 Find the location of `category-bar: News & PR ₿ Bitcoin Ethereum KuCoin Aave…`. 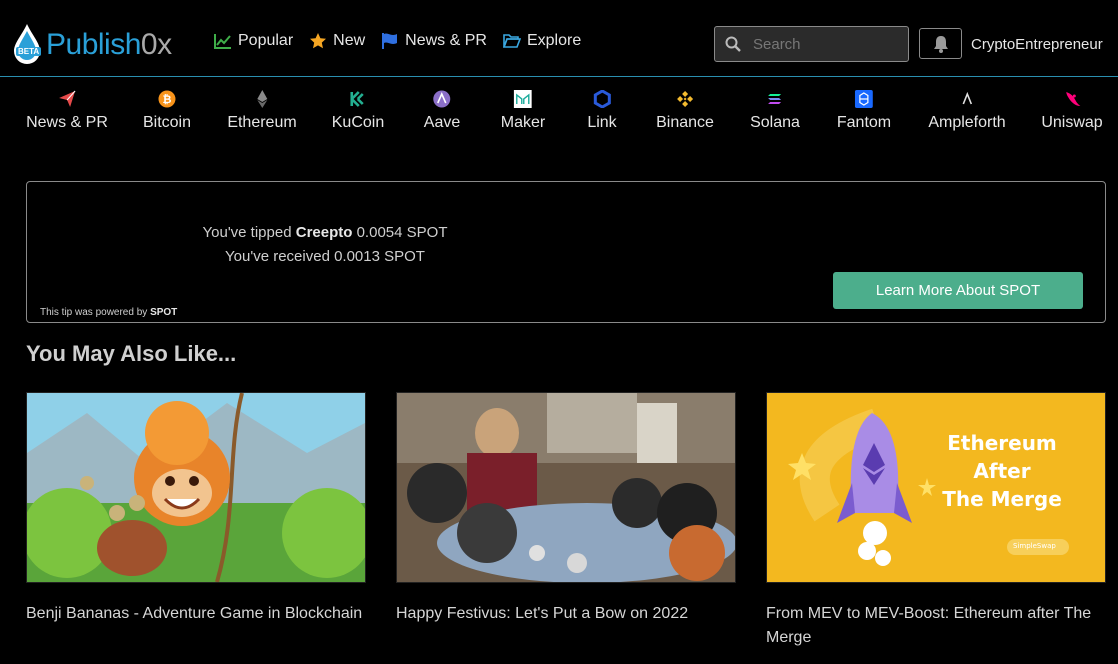

category-bar: News & PR ₿ Bitcoin Ethereum KuCoin Aave… is located at coordinates (559, 111).